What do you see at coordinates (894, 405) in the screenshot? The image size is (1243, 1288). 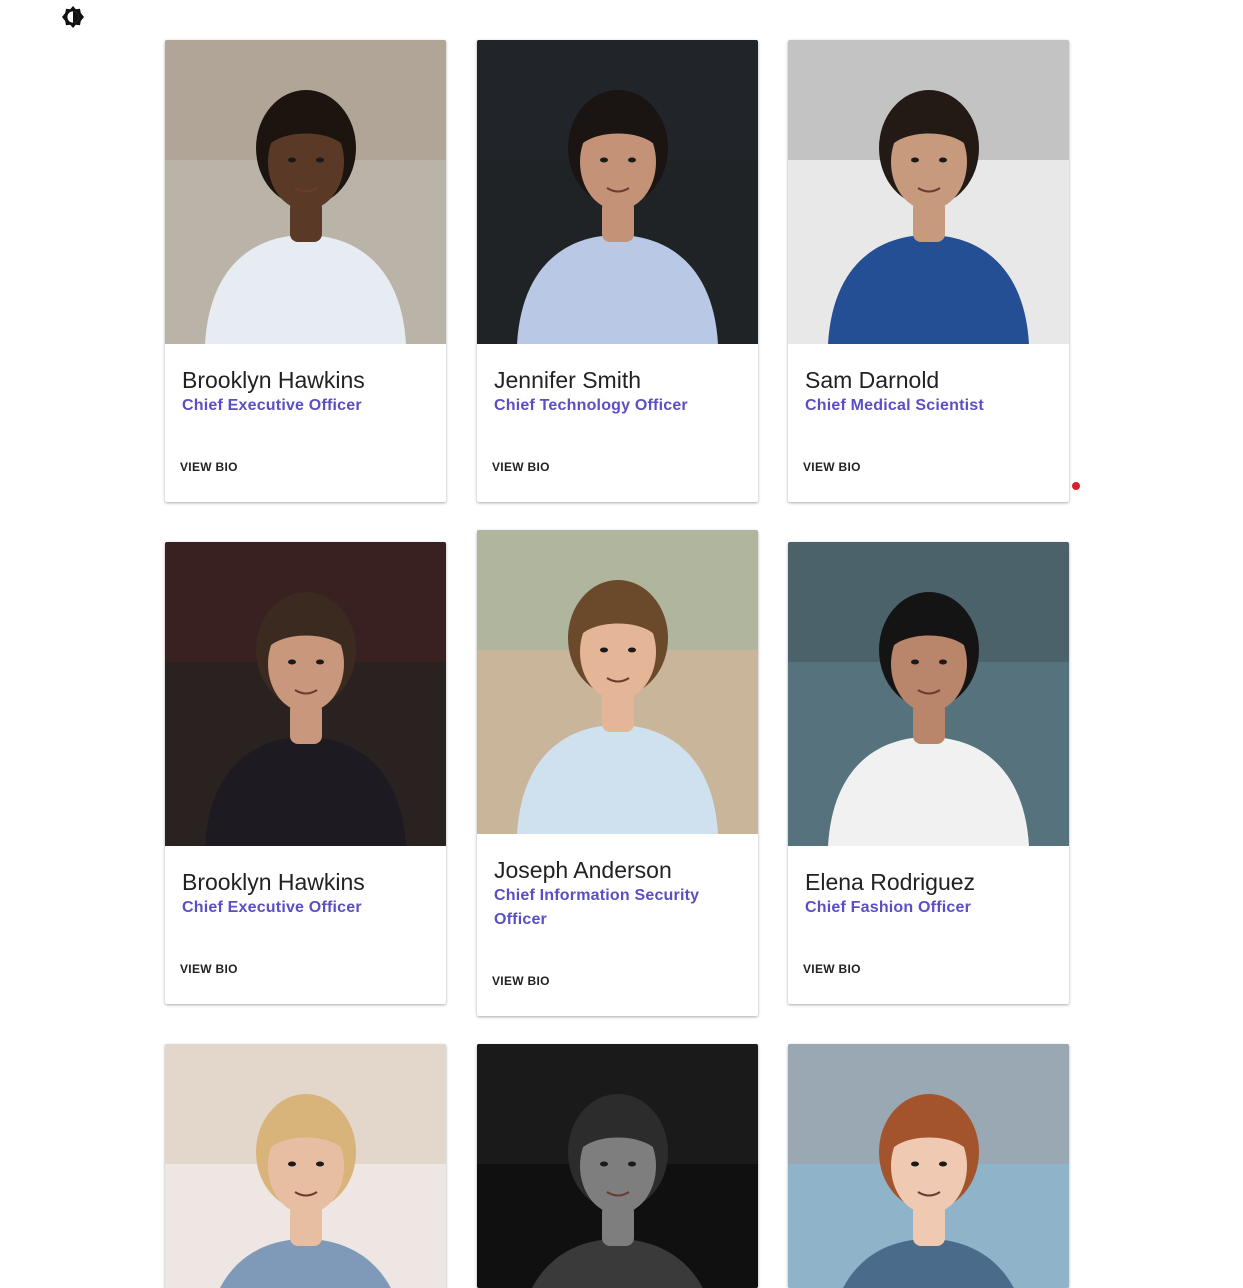 I see `member-role: Chief Medical Scientist` at bounding box center [894, 405].